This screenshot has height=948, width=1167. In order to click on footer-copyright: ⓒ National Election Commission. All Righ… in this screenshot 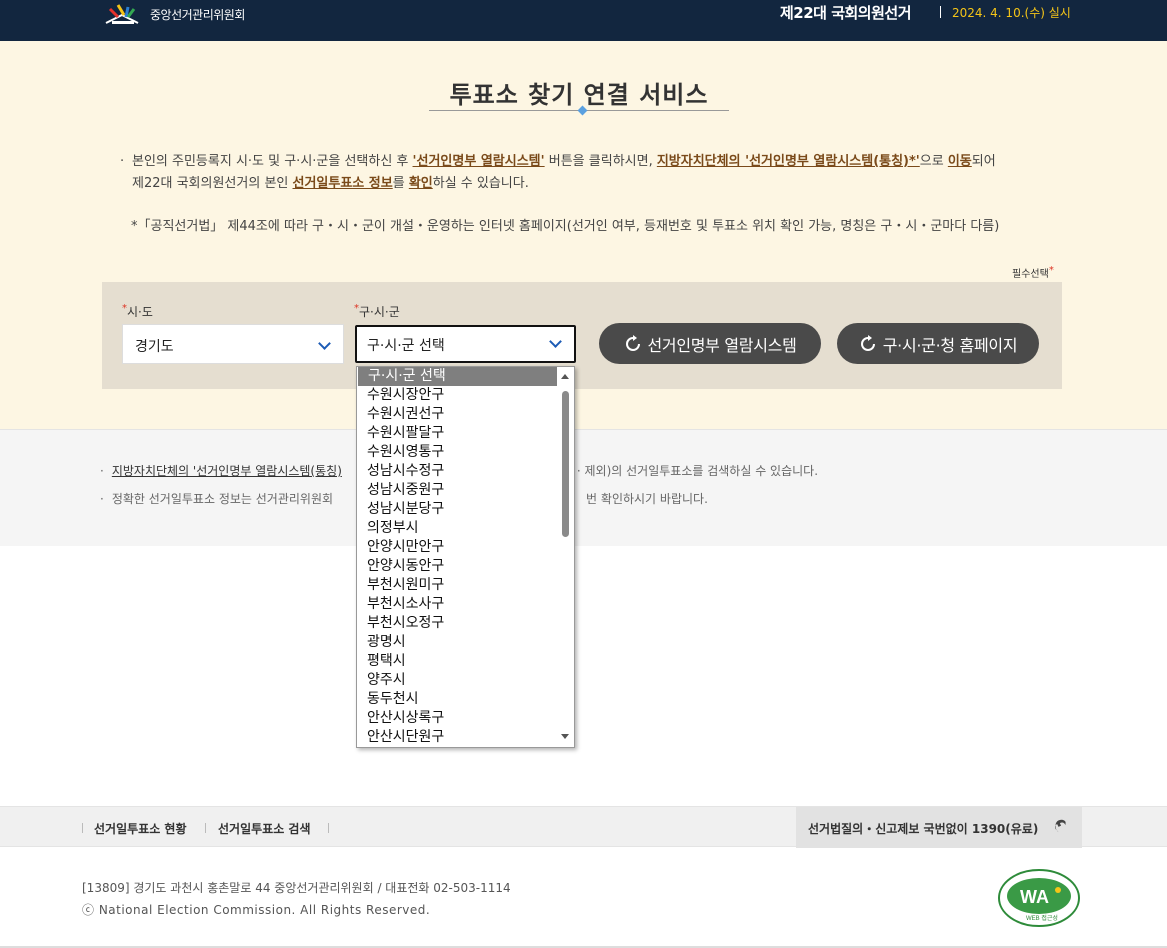, I will do `click(256, 910)`.